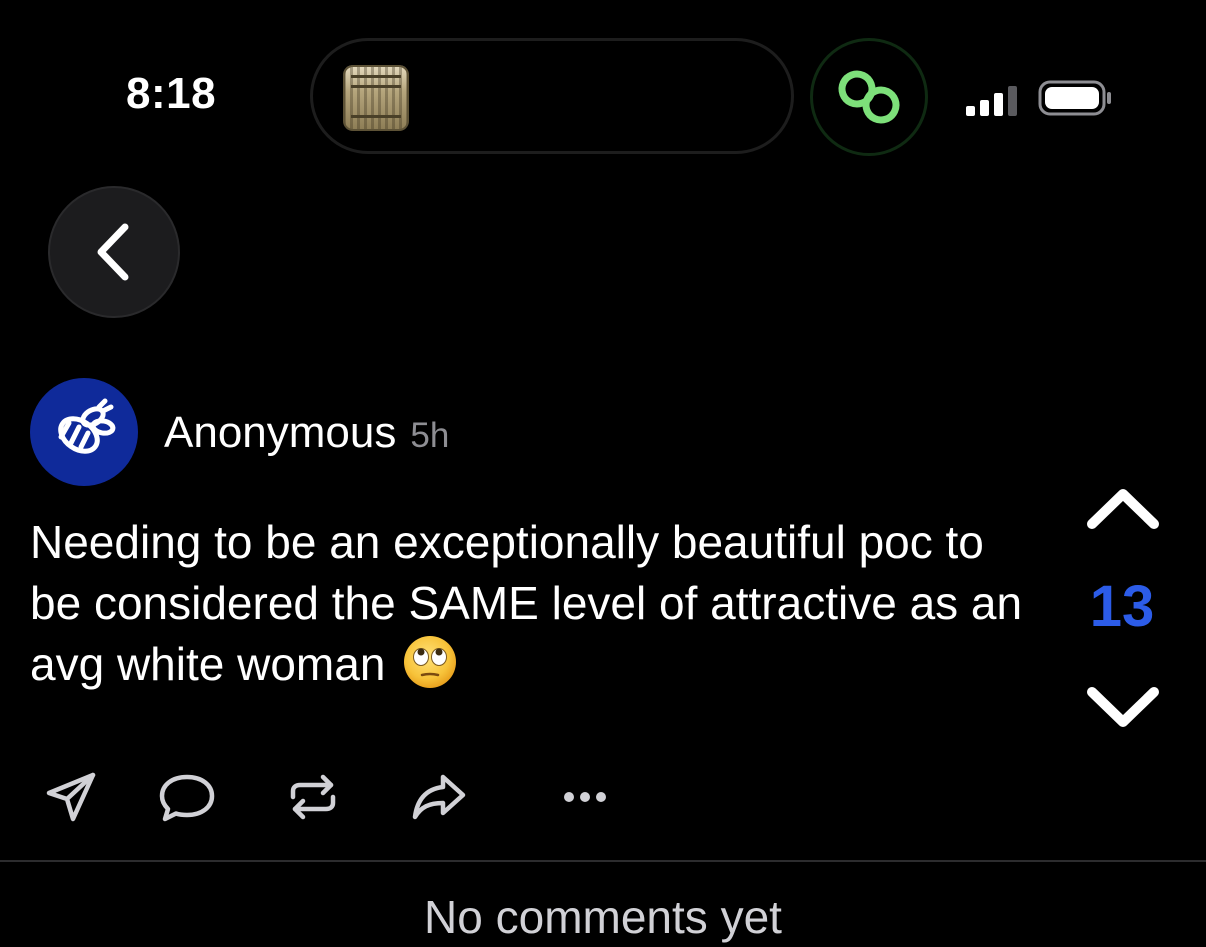 The width and height of the screenshot is (1206, 947). I want to click on downvote-button, so click(1123, 708).